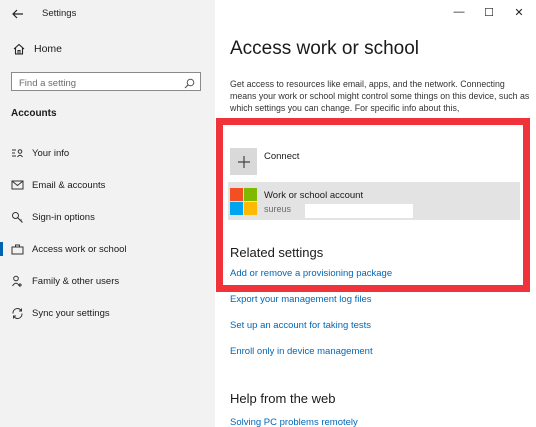  I want to click on sidebar-item-your-info: Your info, so click(107, 153).